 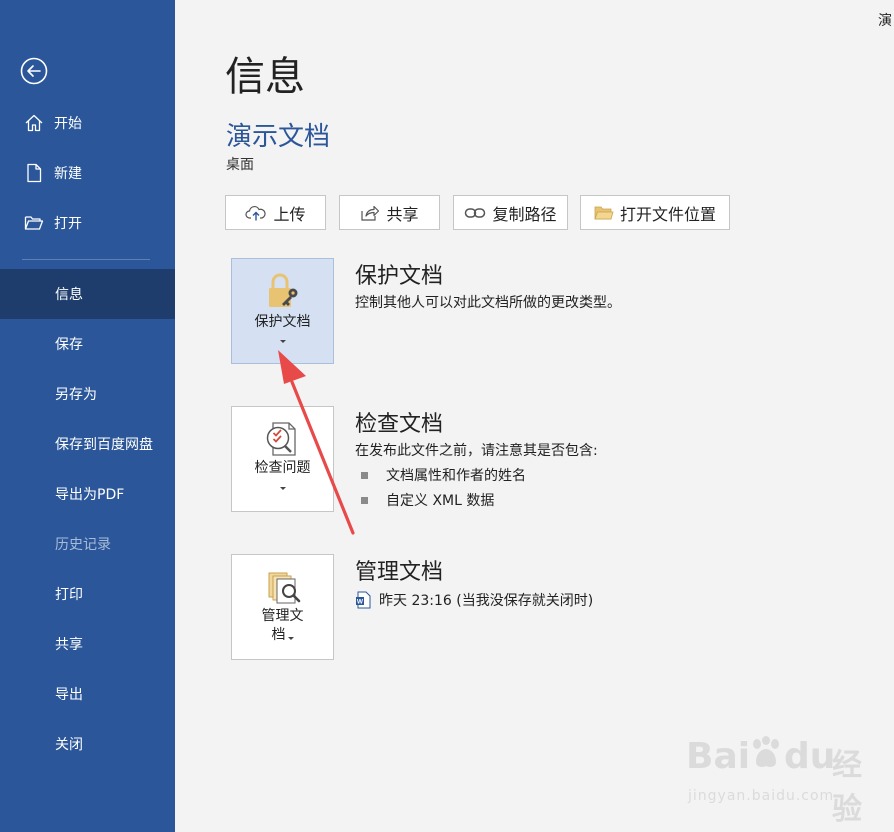 I want to click on nav-close: 关闭, so click(x=87, y=744).